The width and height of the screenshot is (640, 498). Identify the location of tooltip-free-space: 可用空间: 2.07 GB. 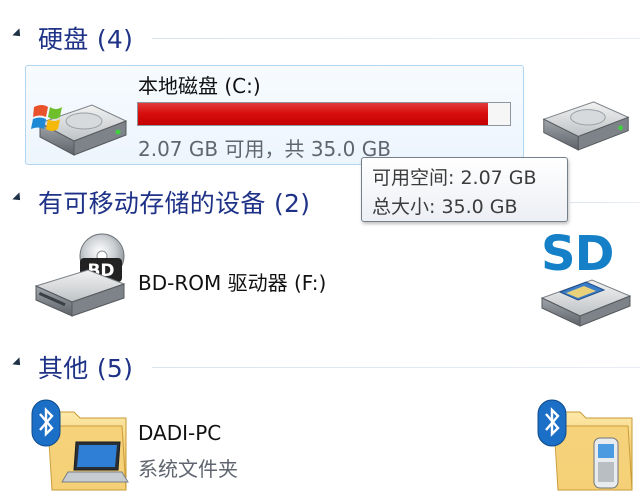
(454, 178).